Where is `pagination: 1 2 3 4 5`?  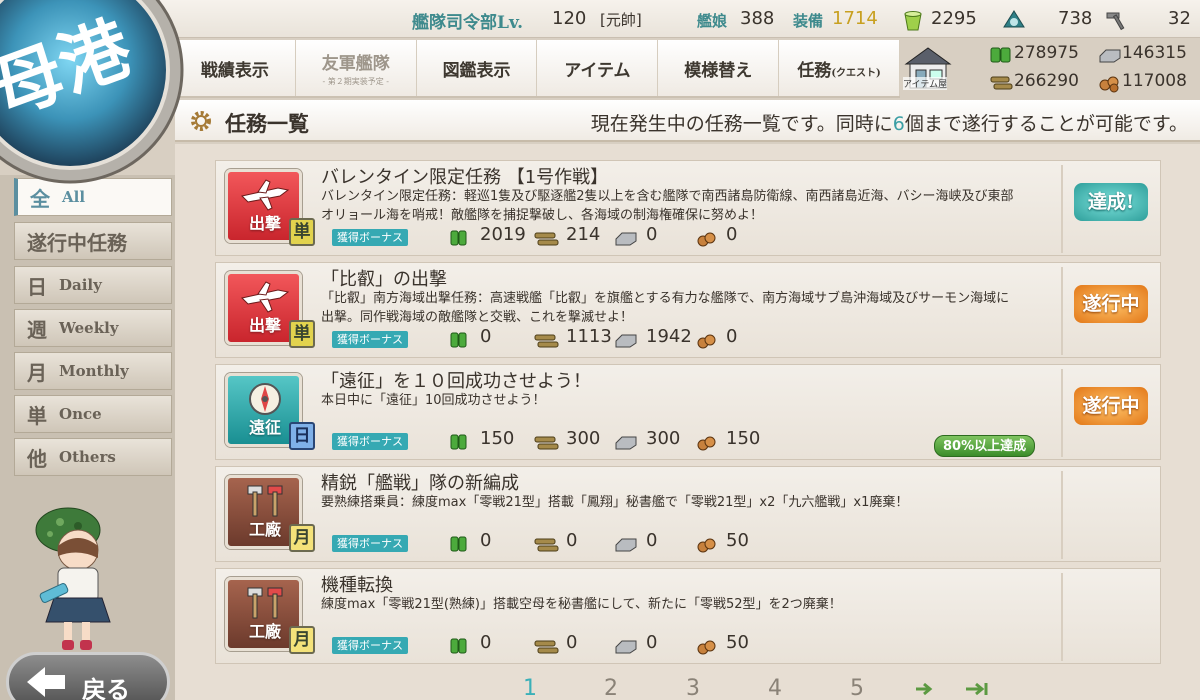 pagination: 1 2 3 4 5 is located at coordinates (760, 688).